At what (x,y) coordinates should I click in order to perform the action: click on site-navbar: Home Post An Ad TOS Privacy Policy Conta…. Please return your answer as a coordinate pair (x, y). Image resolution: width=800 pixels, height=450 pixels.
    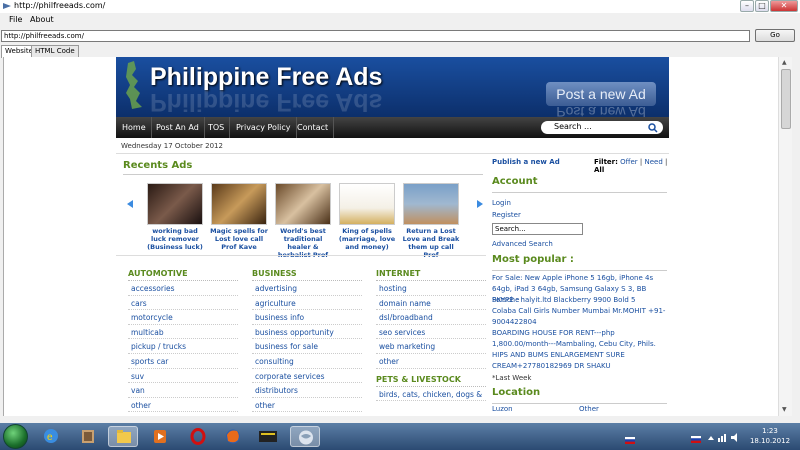
    Looking at the image, I should click on (392, 127).